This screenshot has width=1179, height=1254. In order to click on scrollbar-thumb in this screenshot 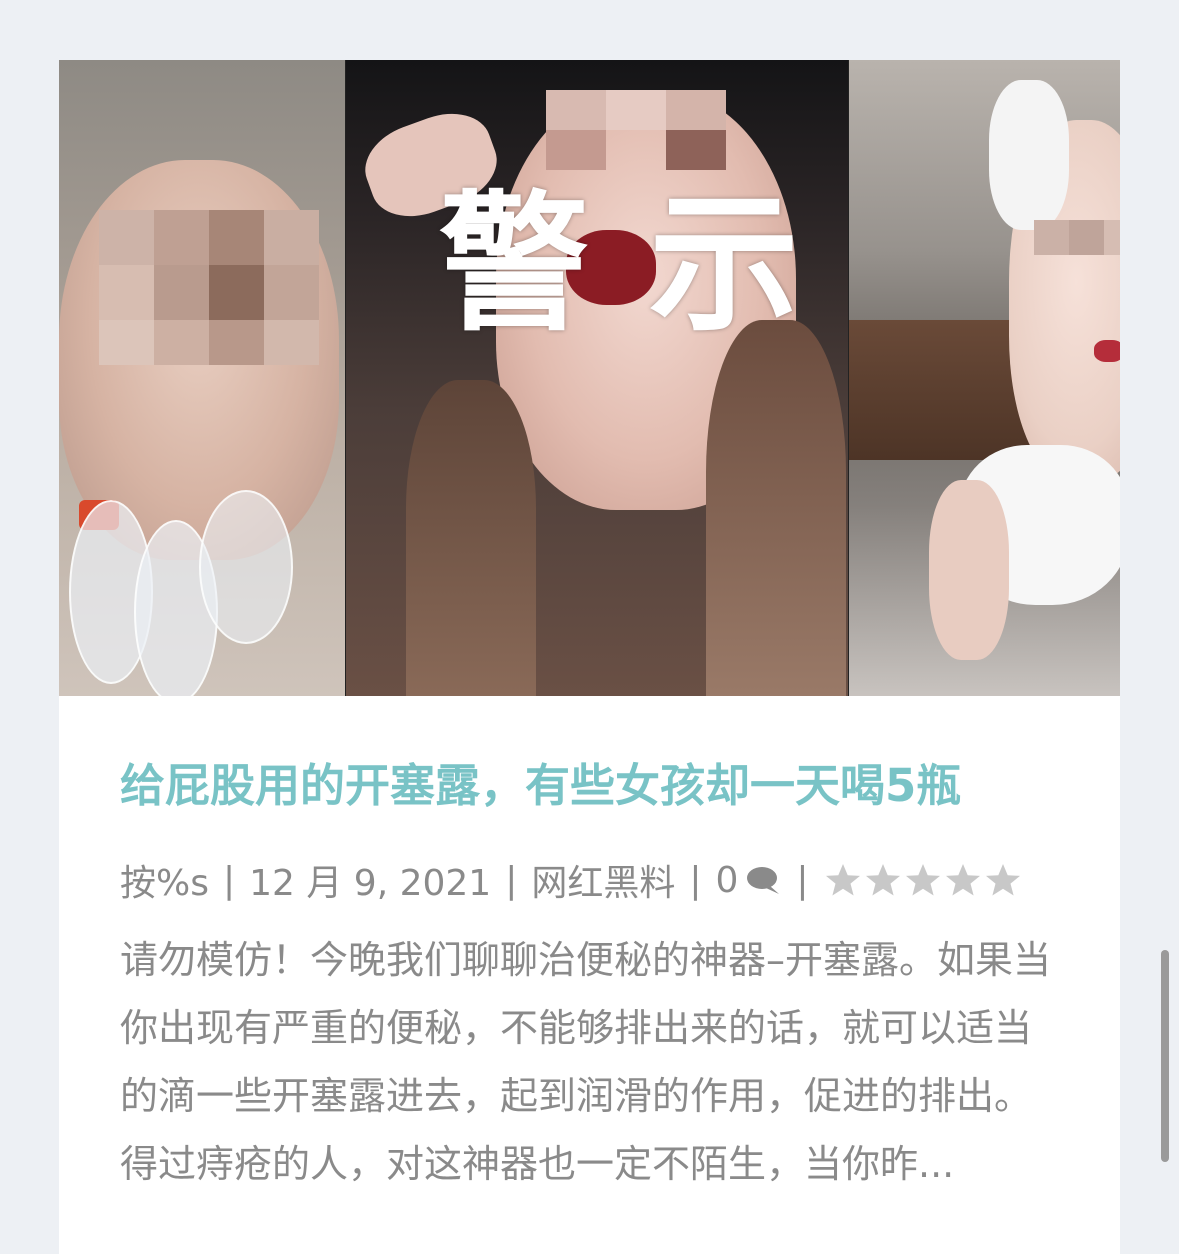, I will do `click(1165, 1056)`.